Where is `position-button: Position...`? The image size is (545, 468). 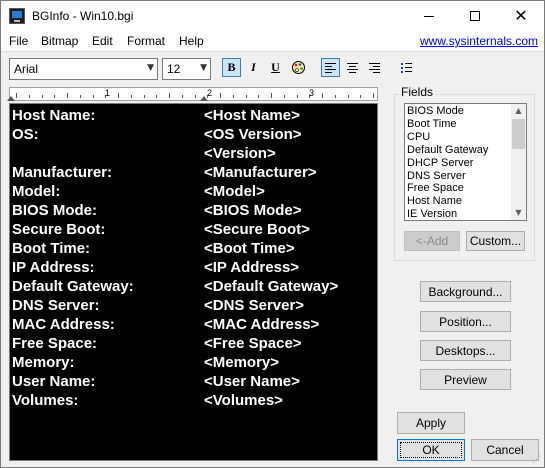
position-button: Position... is located at coordinates (465, 321).